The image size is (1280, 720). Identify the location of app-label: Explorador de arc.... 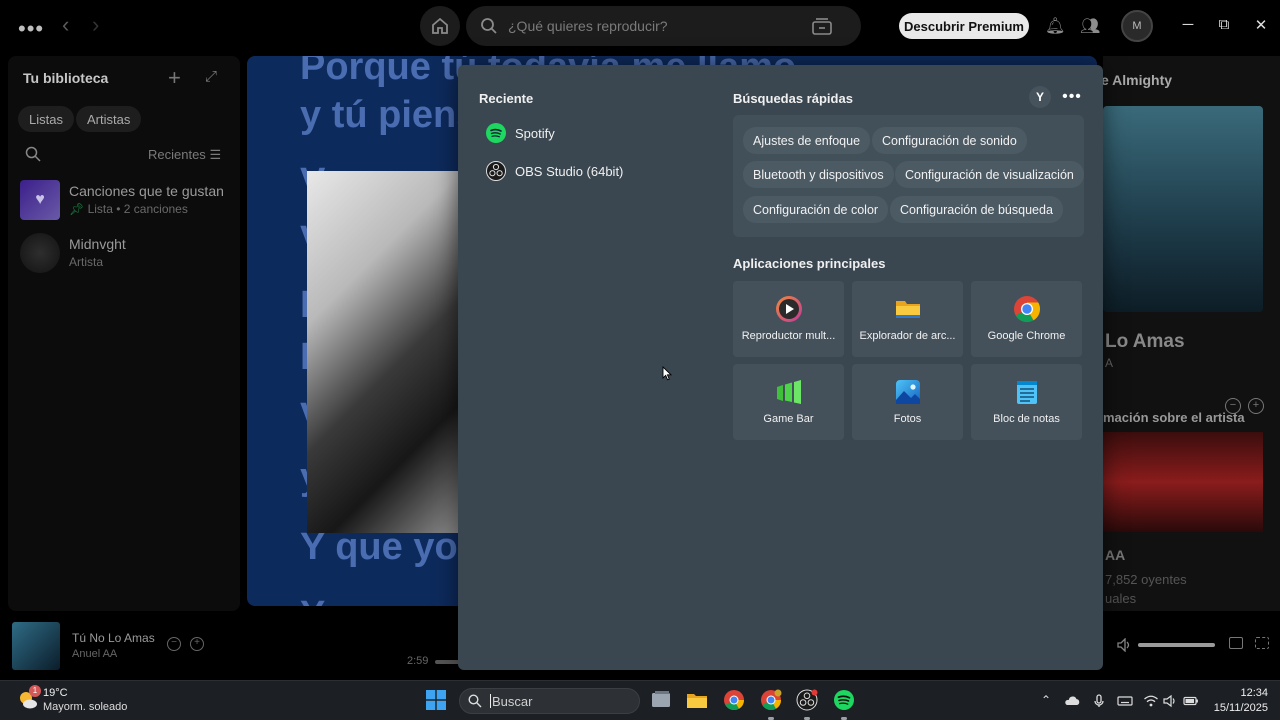
(907, 336).